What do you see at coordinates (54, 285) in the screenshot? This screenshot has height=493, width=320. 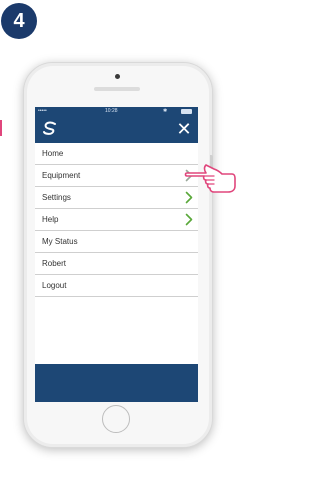 I see `menu-item-label: Logout` at bounding box center [54, 285].